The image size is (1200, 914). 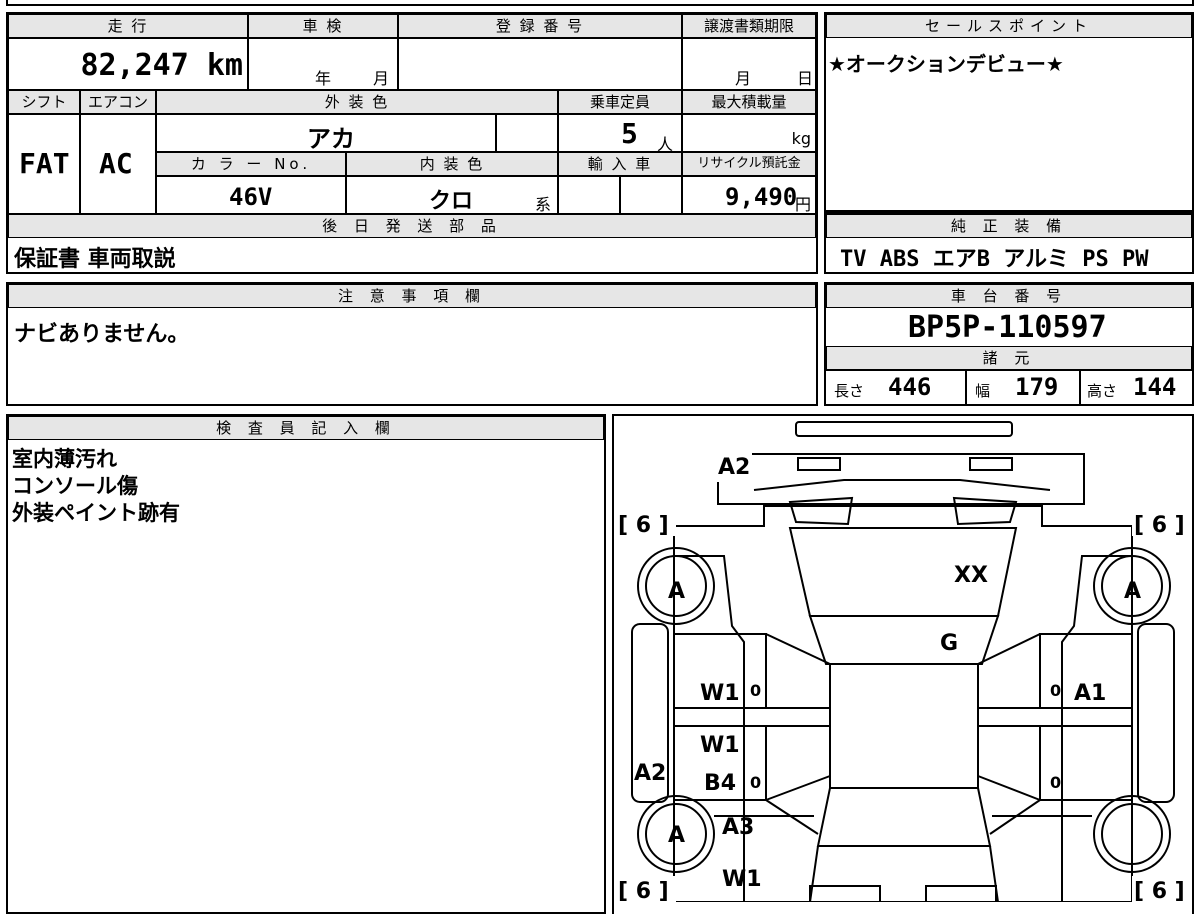 I want to click on code-windshield: G, so click(x=949, y=643).